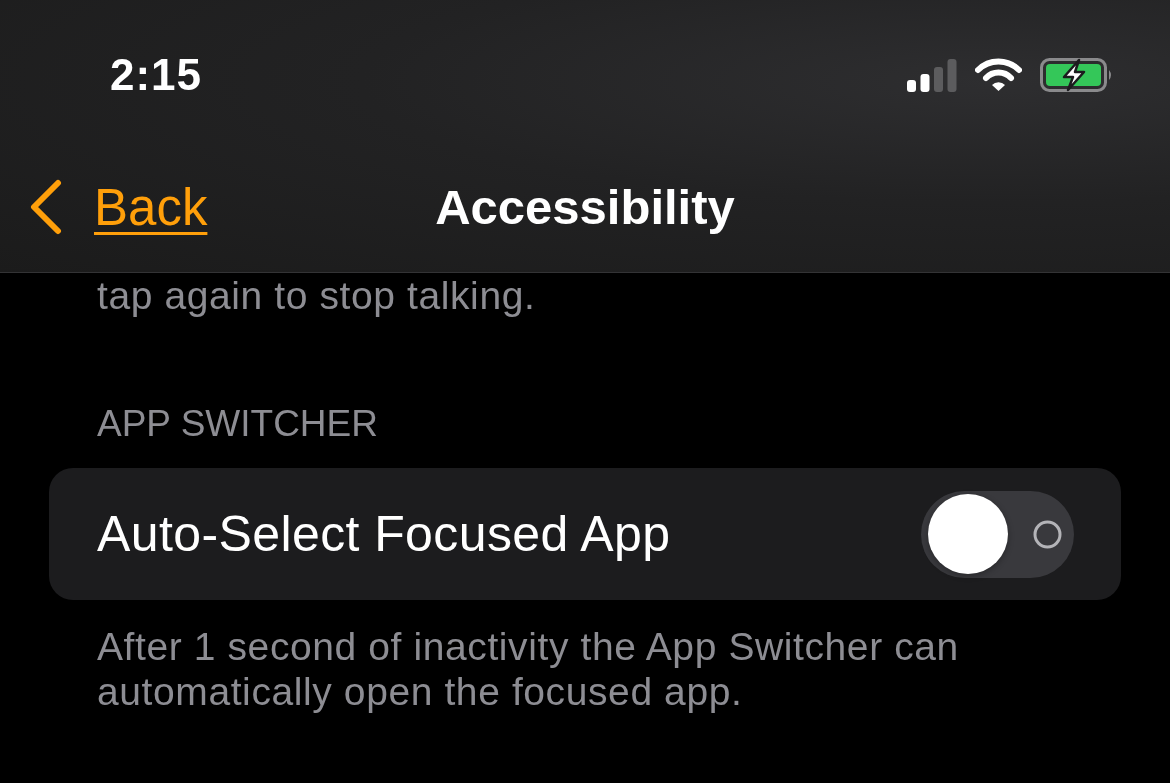  What do you see at coordinates (156, 75) in the screenshot?
I see `status-time: 2:15` at bounding box center [156, 75].